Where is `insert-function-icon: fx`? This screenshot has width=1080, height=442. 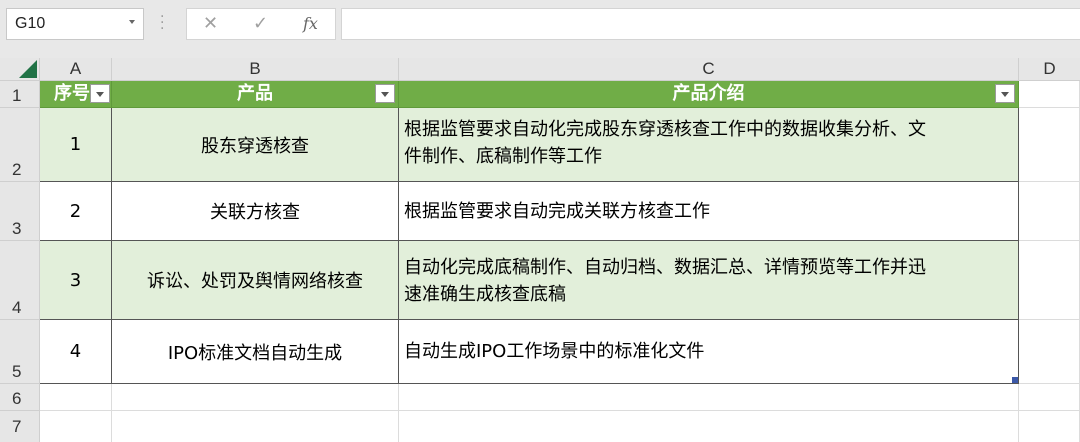
insert-function-icon: fx is located at coordinates (310, 23).